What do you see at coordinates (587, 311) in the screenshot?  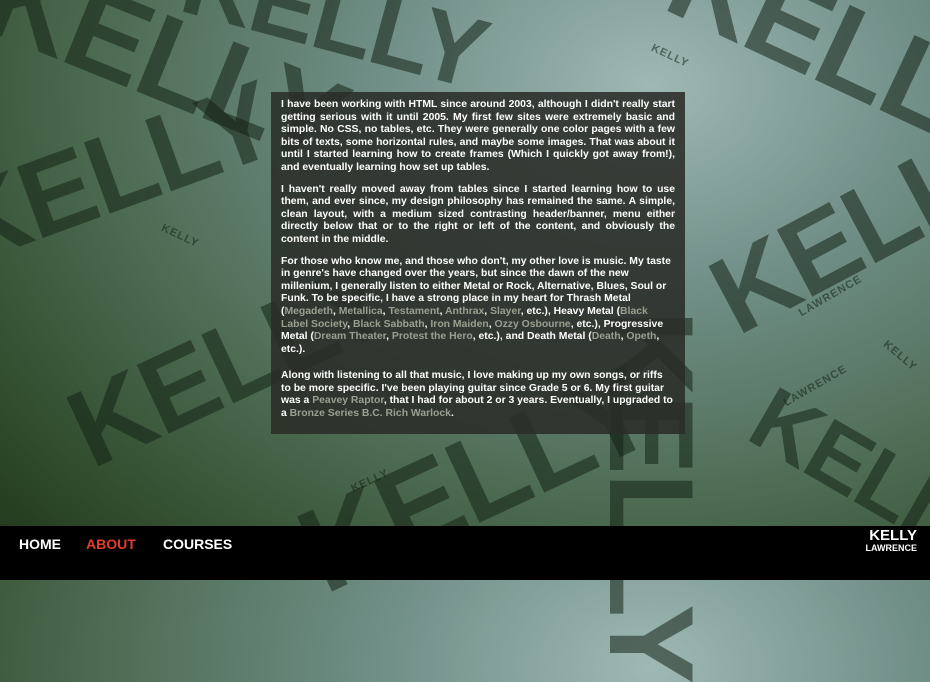 I see `heavy-label: Heavy Metal (` at bounding box center [587, 311].